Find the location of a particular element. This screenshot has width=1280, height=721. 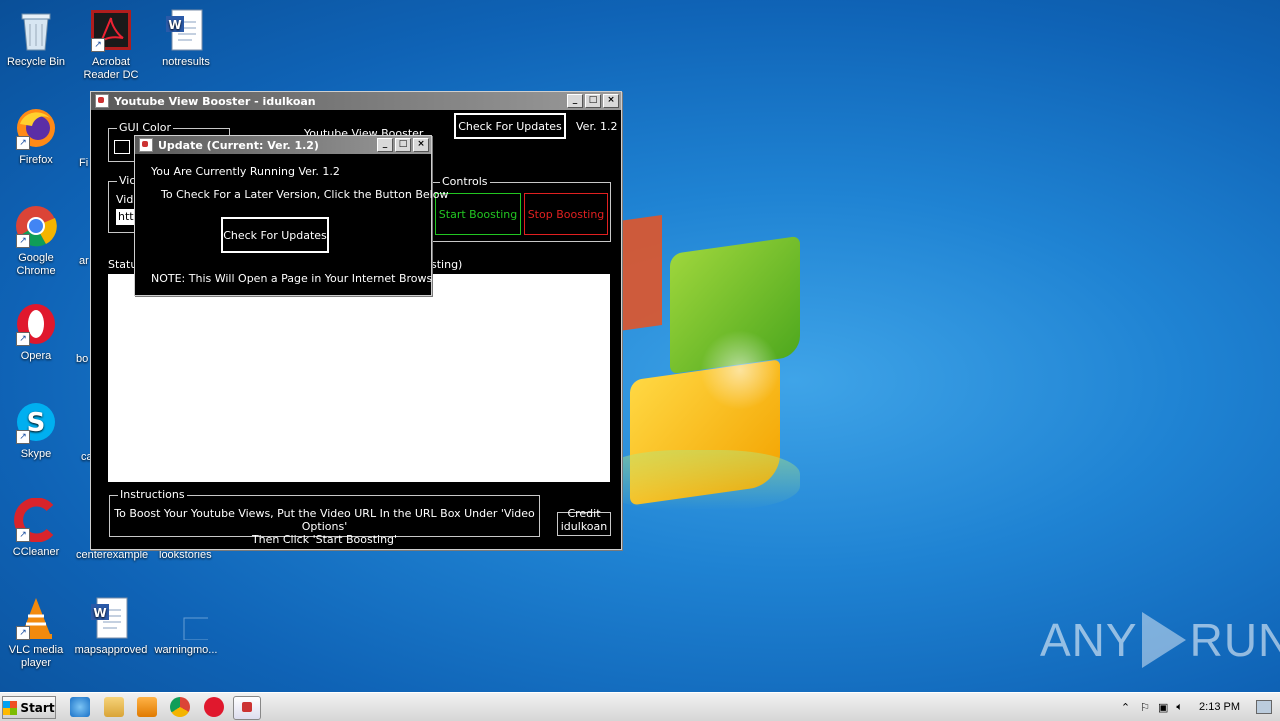

recycle-bin-icon is located at coordinates (36, 30).